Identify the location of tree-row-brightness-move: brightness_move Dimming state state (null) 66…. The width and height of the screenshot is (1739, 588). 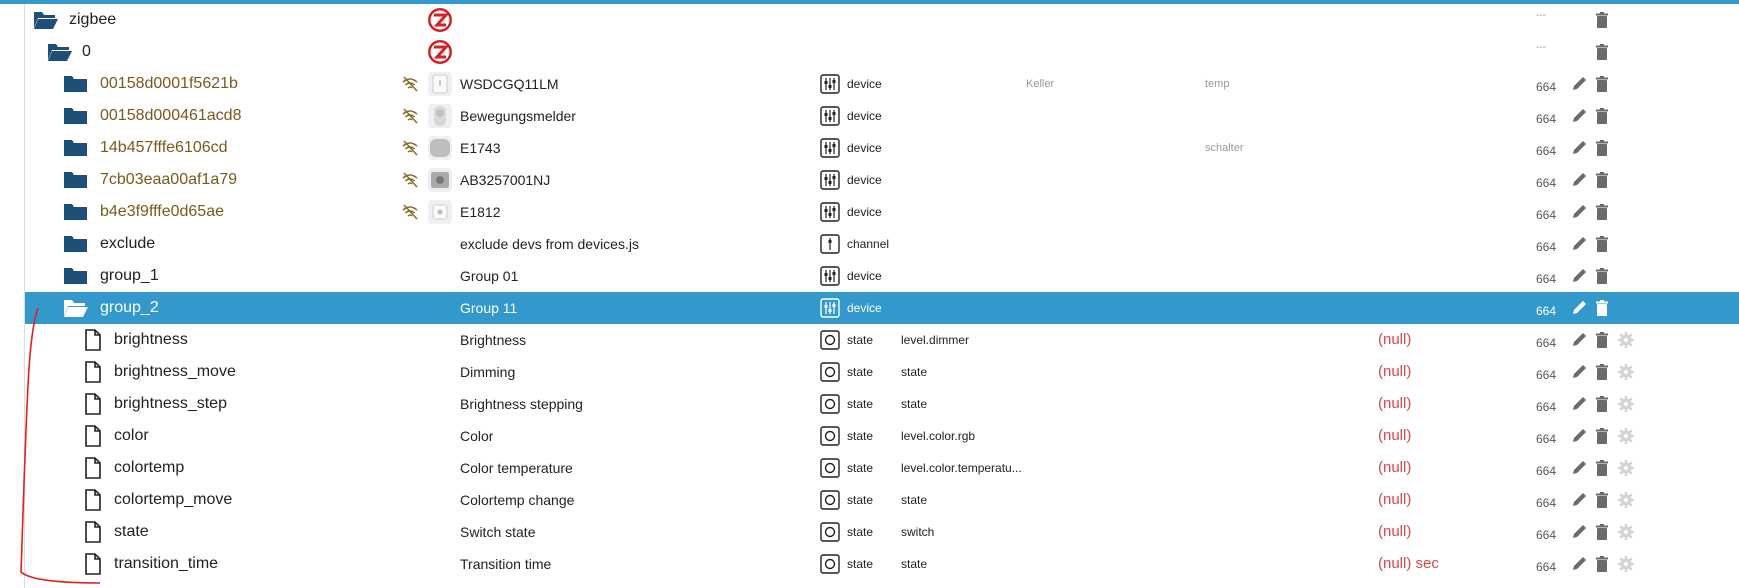
(882, 372).